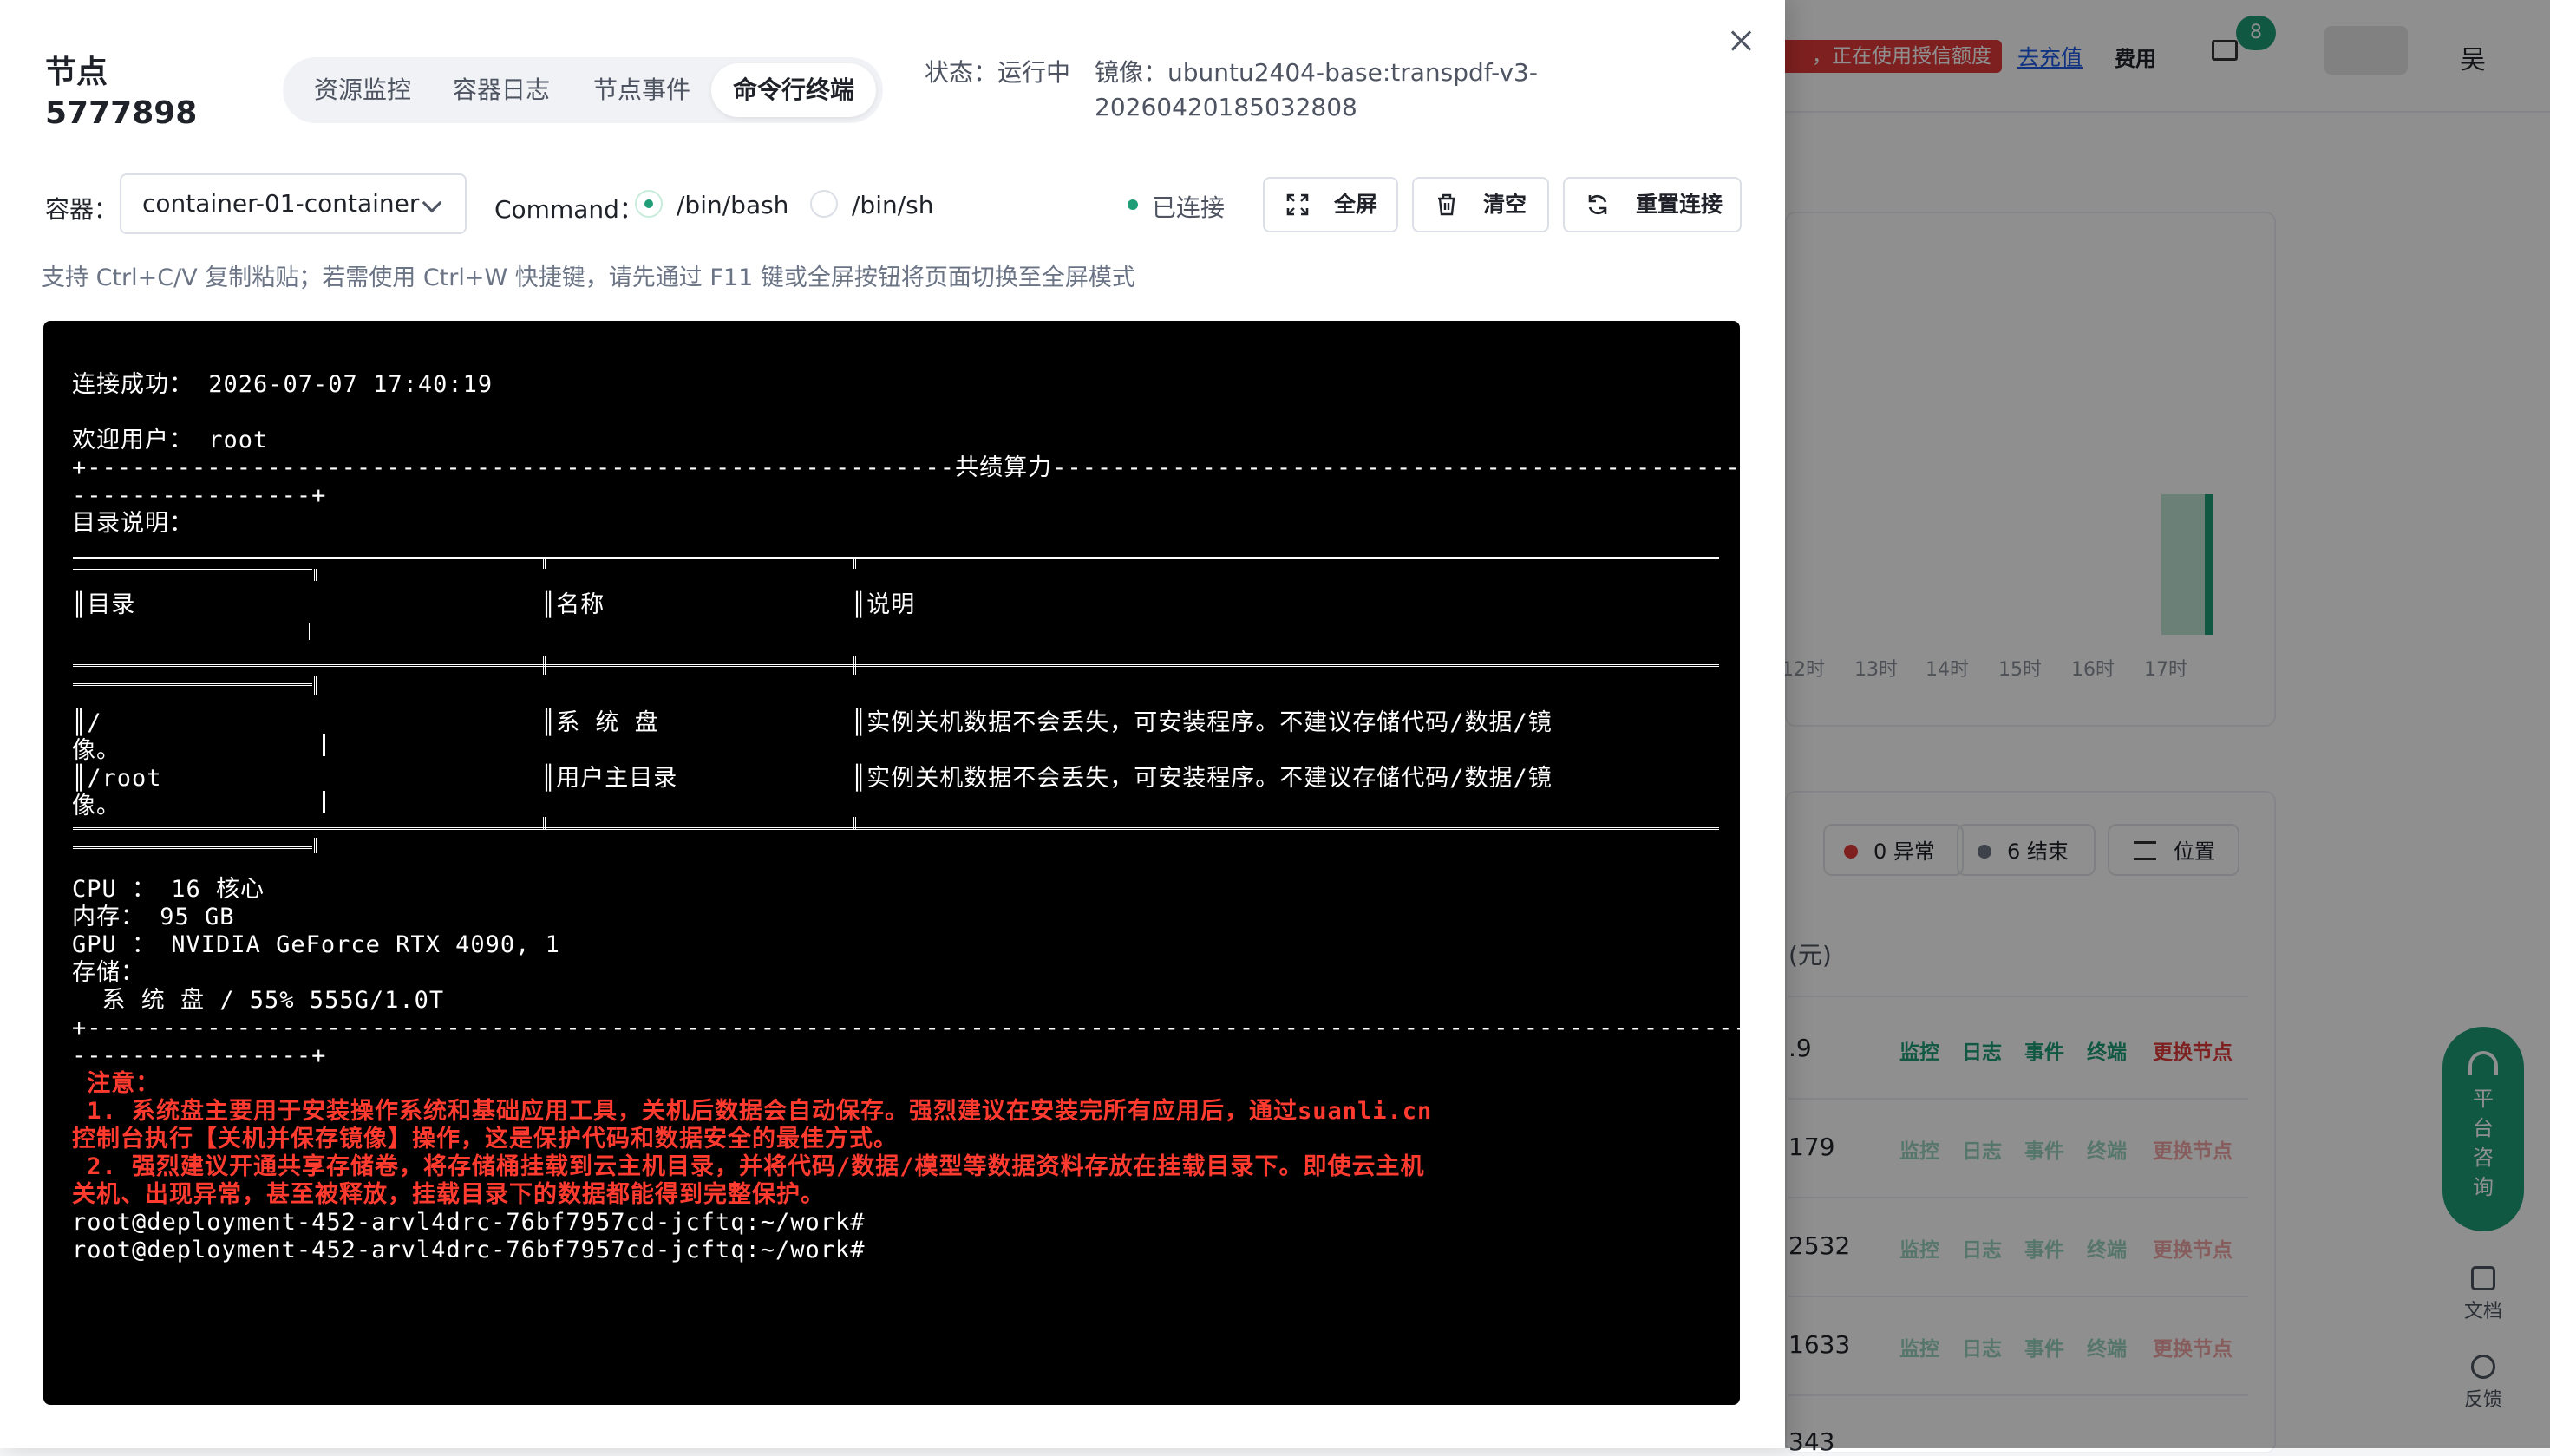 The width and height of the screenshot is (2550, 1456). I want to click on fullscreen-icon, so click(1297, 204).